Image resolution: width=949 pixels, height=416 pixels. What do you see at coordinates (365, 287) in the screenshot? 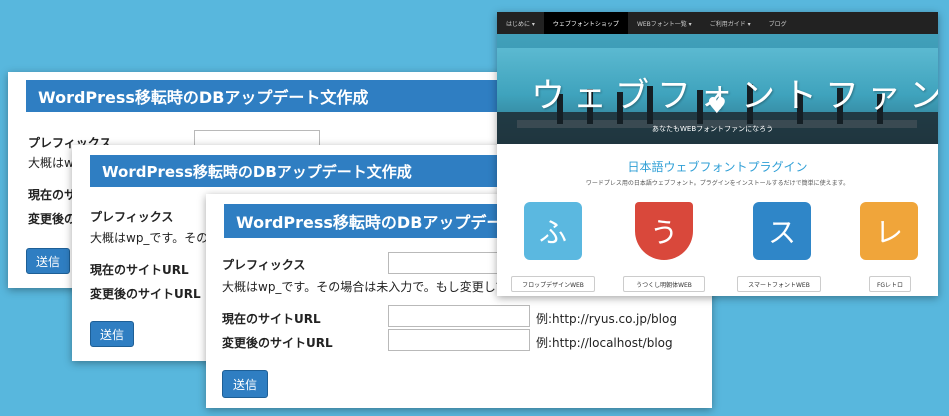
I see `prefix-note: 大概はwp_です。その場合は未入力で。もし変更して` at bounding box center [365, 287].